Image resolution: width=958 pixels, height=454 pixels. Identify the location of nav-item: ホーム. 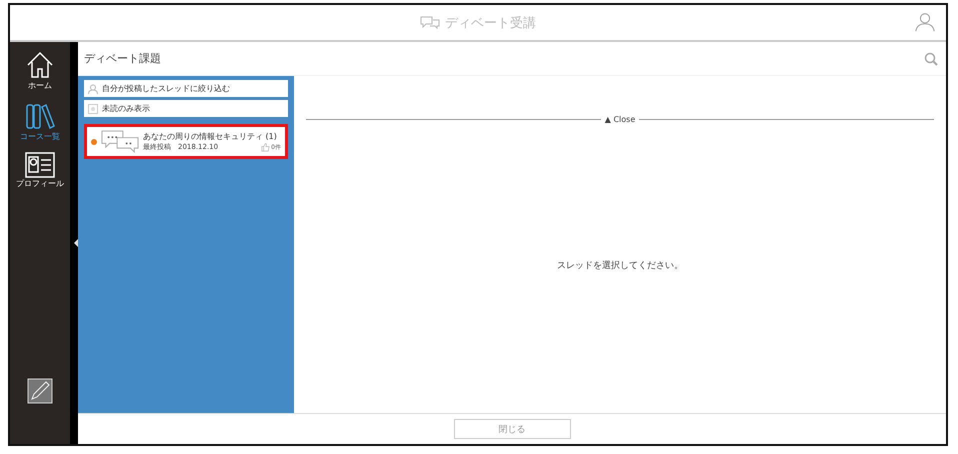
(40, 70).